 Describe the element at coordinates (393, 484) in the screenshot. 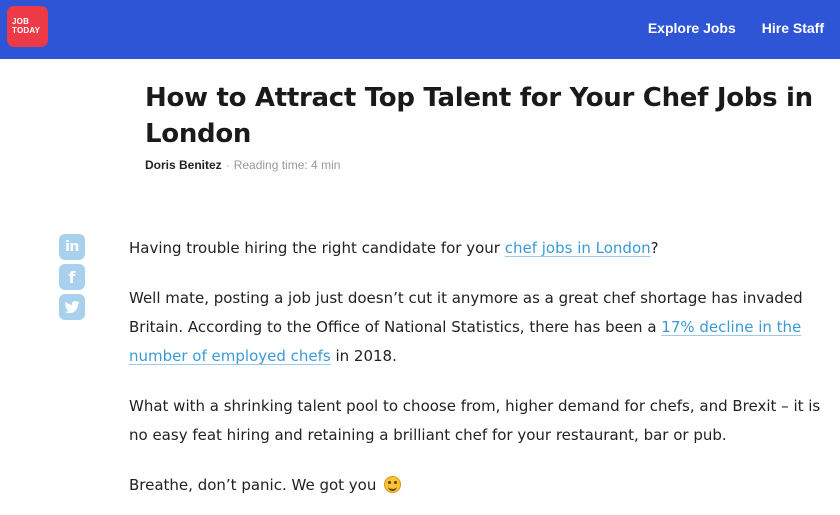

I see `smiling-face-icon` at that location.